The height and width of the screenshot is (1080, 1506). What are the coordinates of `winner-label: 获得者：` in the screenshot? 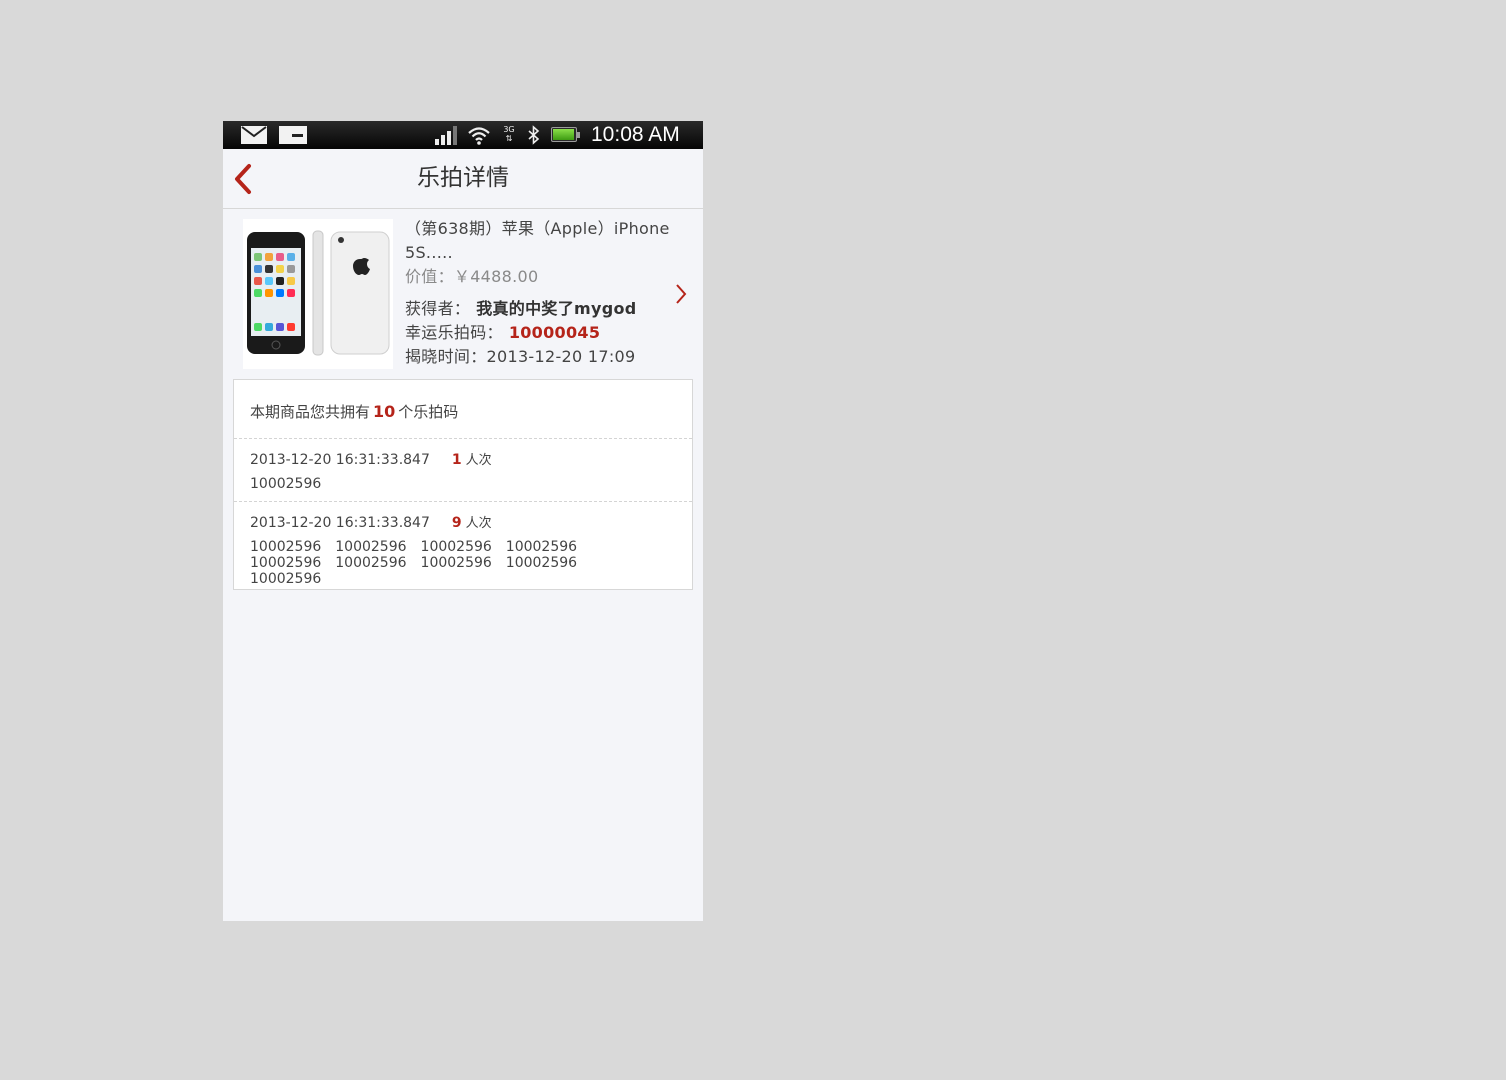 It's located at (438, 308).